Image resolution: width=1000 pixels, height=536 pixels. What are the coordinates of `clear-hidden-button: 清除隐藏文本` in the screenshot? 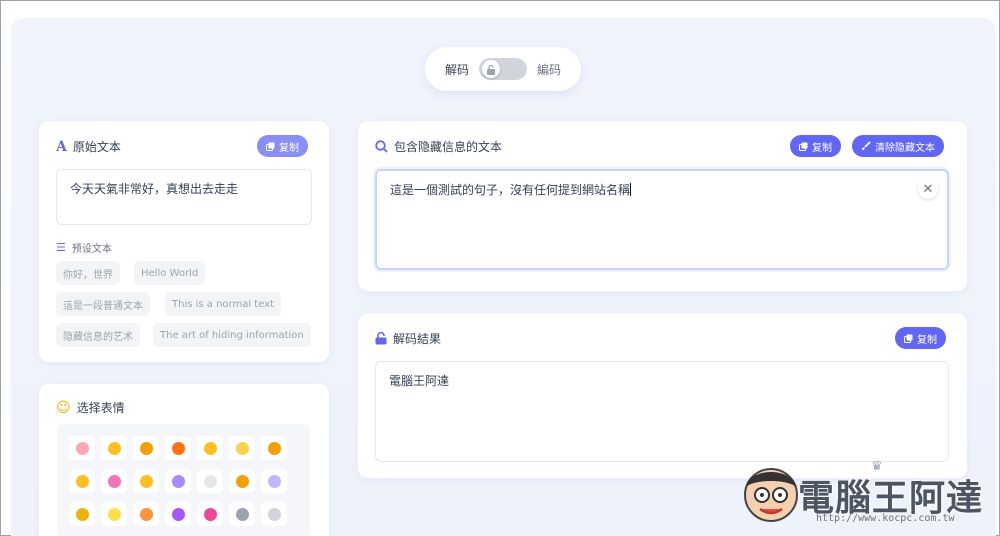 It's located at (898, 146).